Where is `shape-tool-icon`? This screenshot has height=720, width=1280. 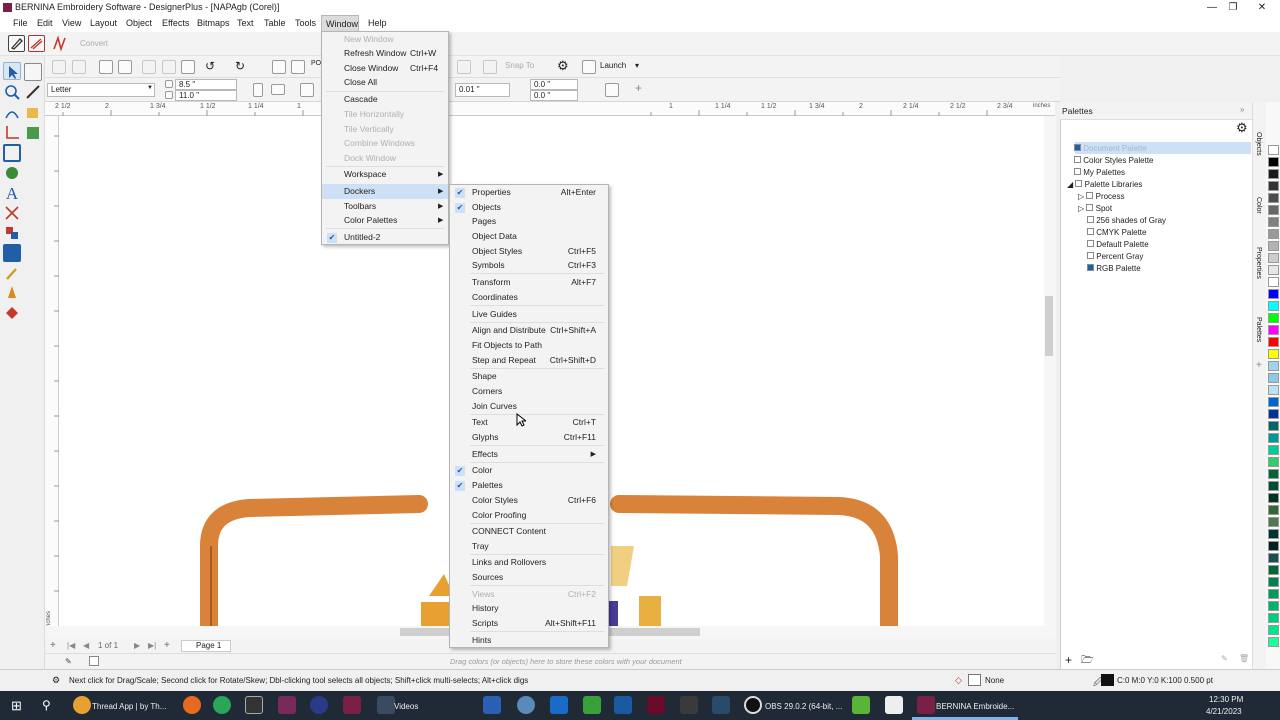 shape-tool-icon is located at coordinates (33, 72).